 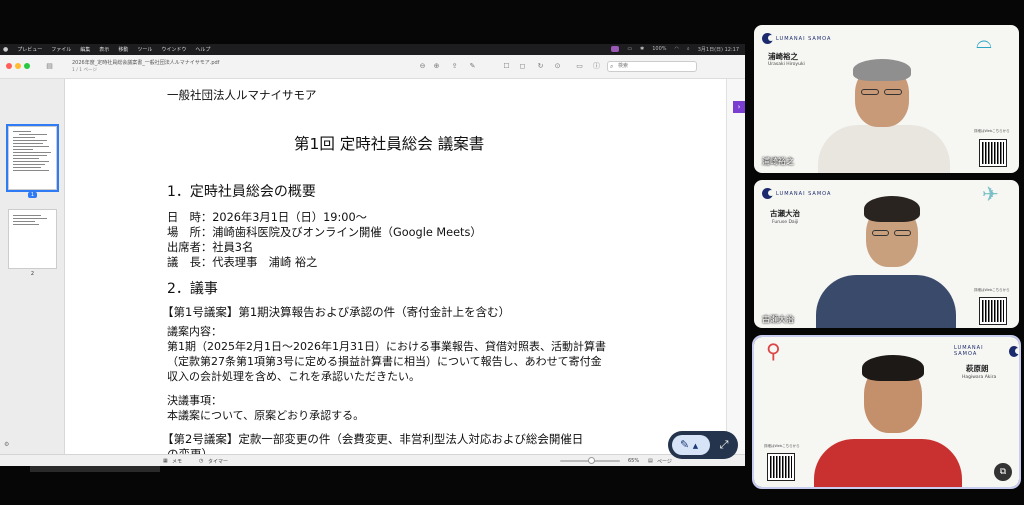 What do you see at coordinates (104, 49) in the screenshot?
I see `menu-view: 表示` at bounding box center [104, 49].